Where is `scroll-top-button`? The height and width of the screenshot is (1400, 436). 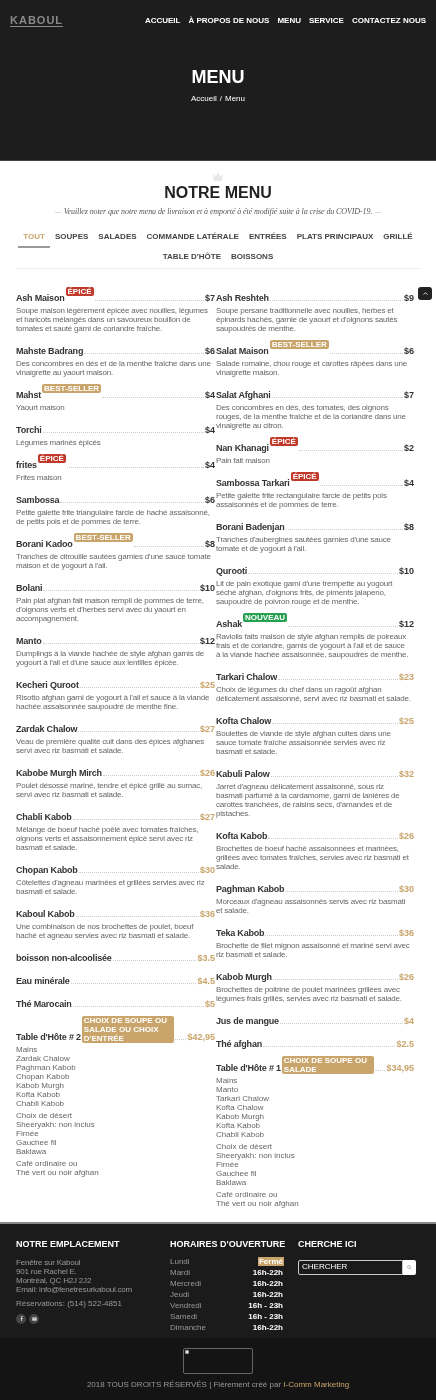 scroll-top-button is located at coordinates (425, 293).